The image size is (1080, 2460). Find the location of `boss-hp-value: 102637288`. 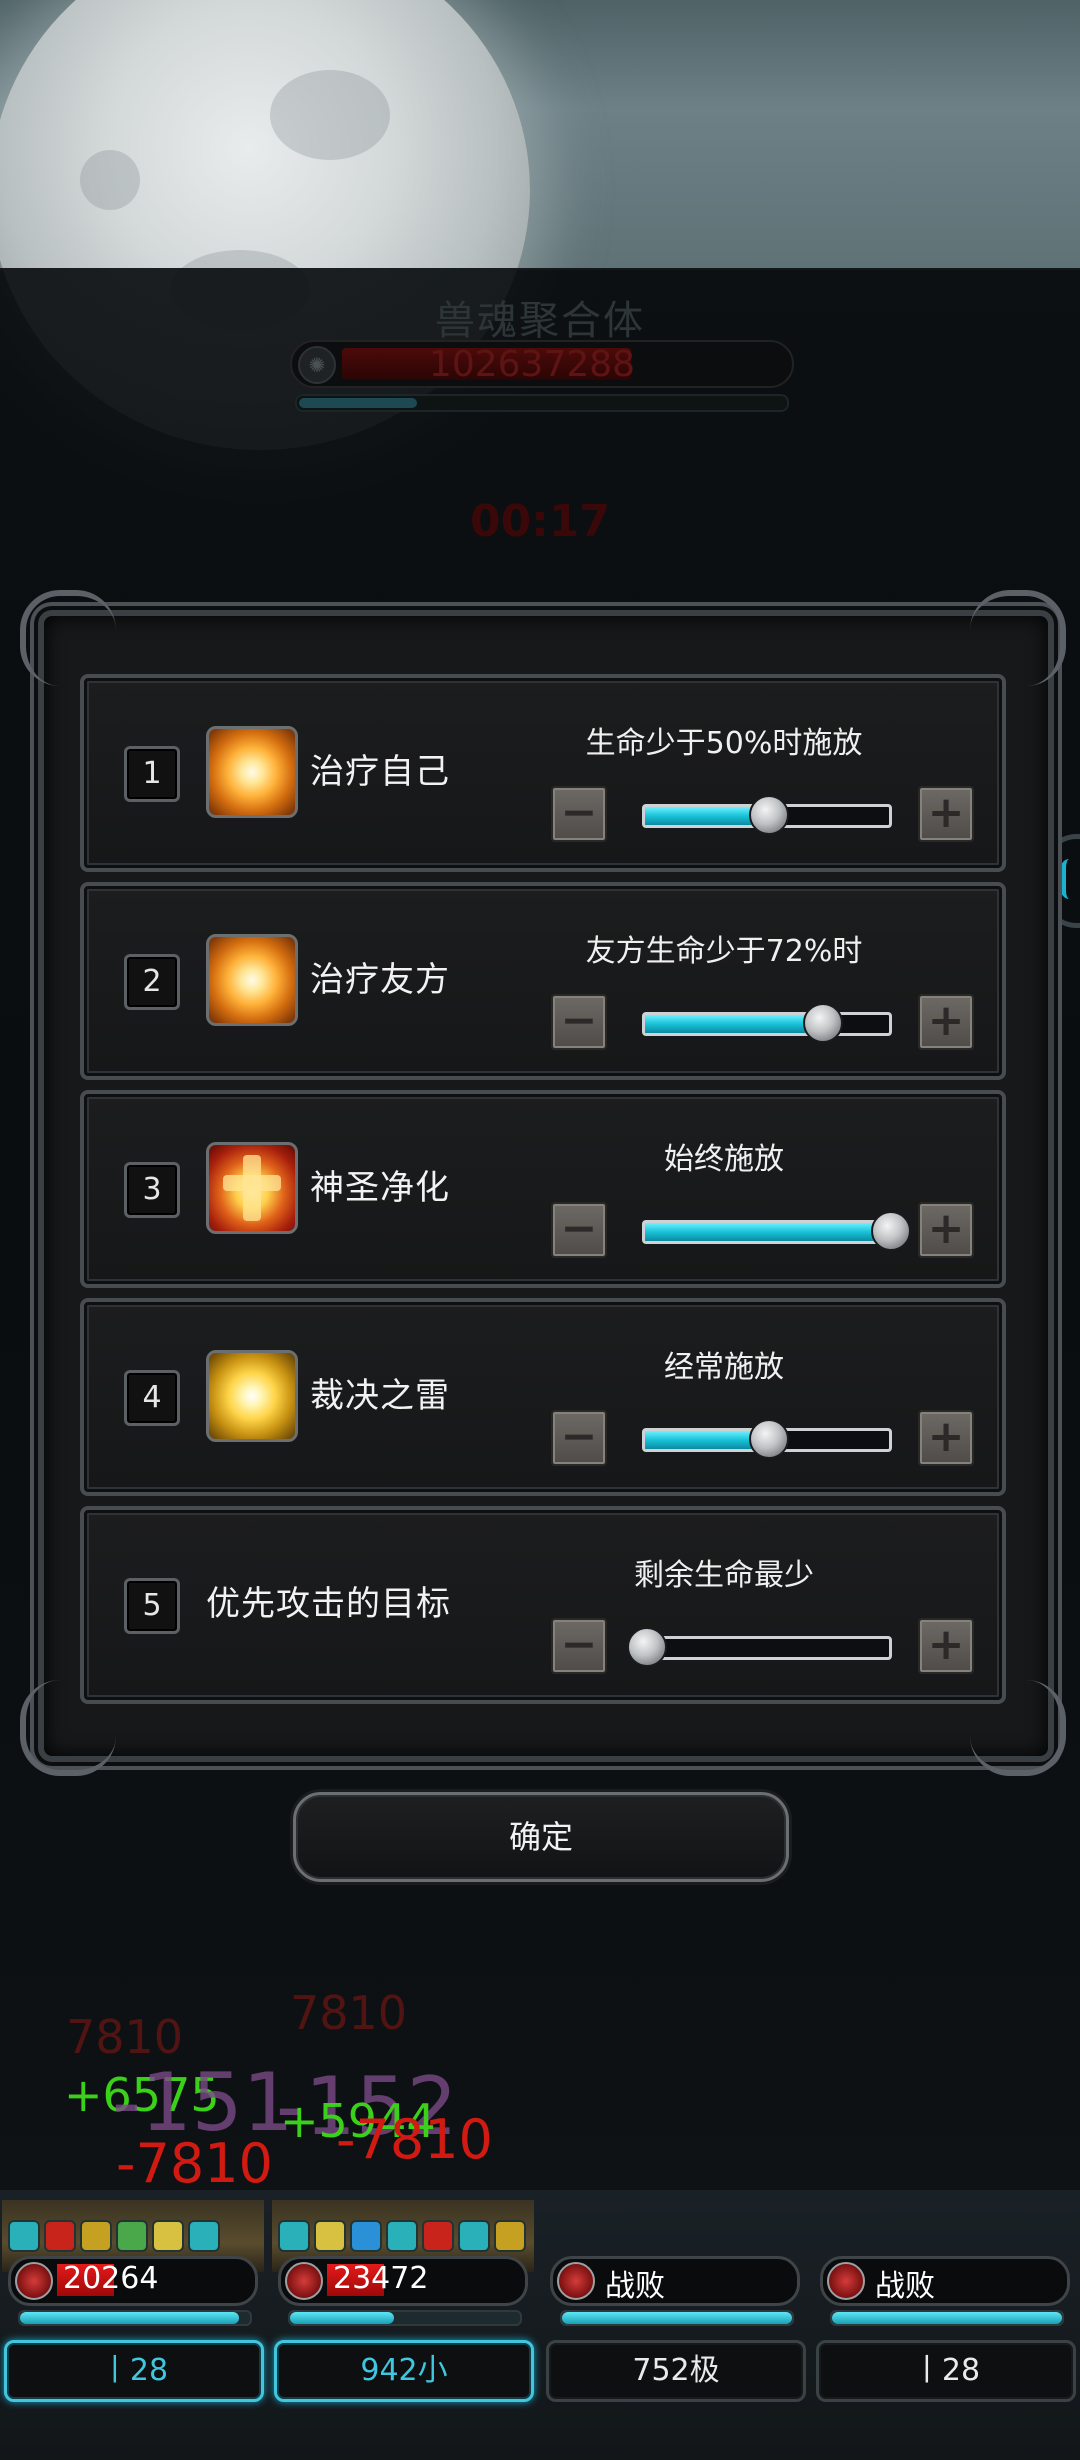

boss-hp-value: 102637288 is located at coordinates (532, 364).